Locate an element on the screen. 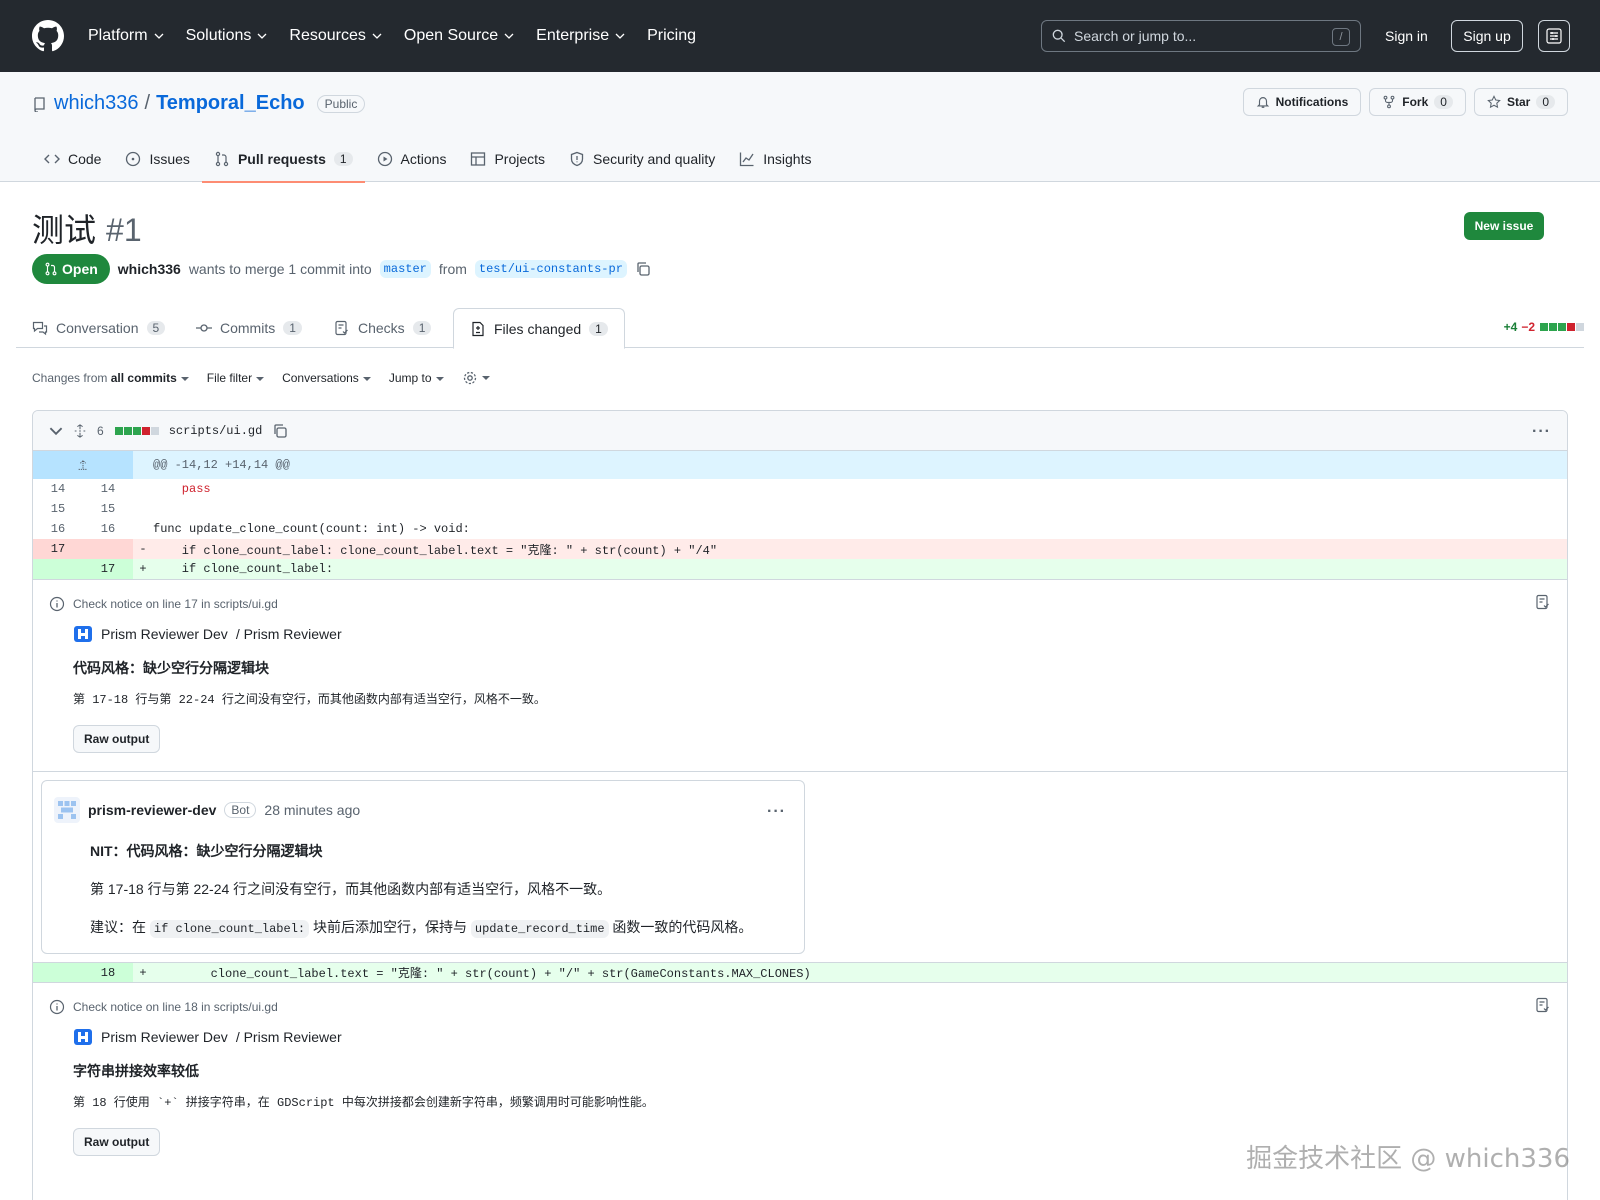 Image resolution: width=1600 pixels, height=1200 pixels. info-icon is located at coordinates (57, 1007).